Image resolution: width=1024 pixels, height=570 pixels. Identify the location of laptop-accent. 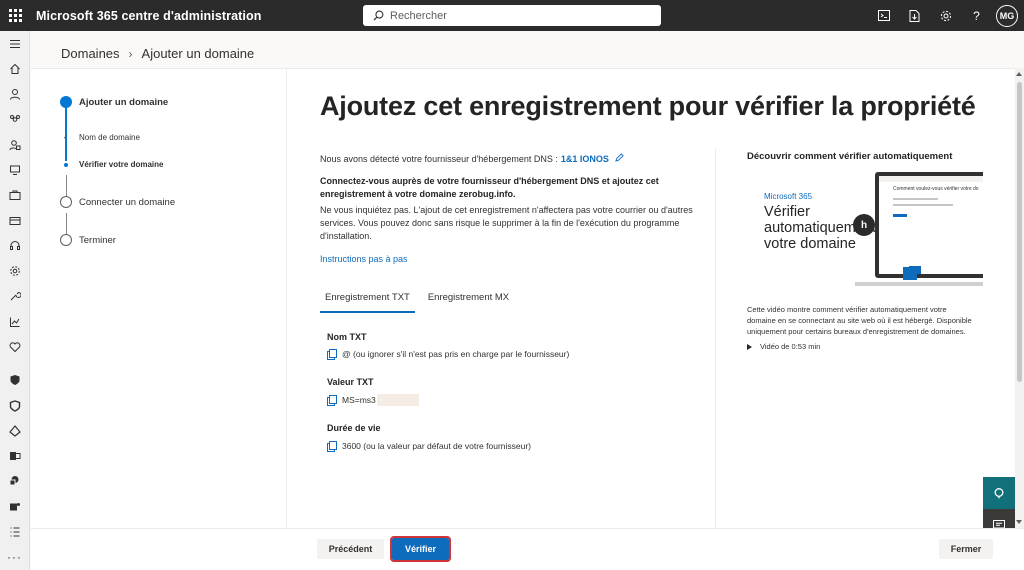
(910, 273).